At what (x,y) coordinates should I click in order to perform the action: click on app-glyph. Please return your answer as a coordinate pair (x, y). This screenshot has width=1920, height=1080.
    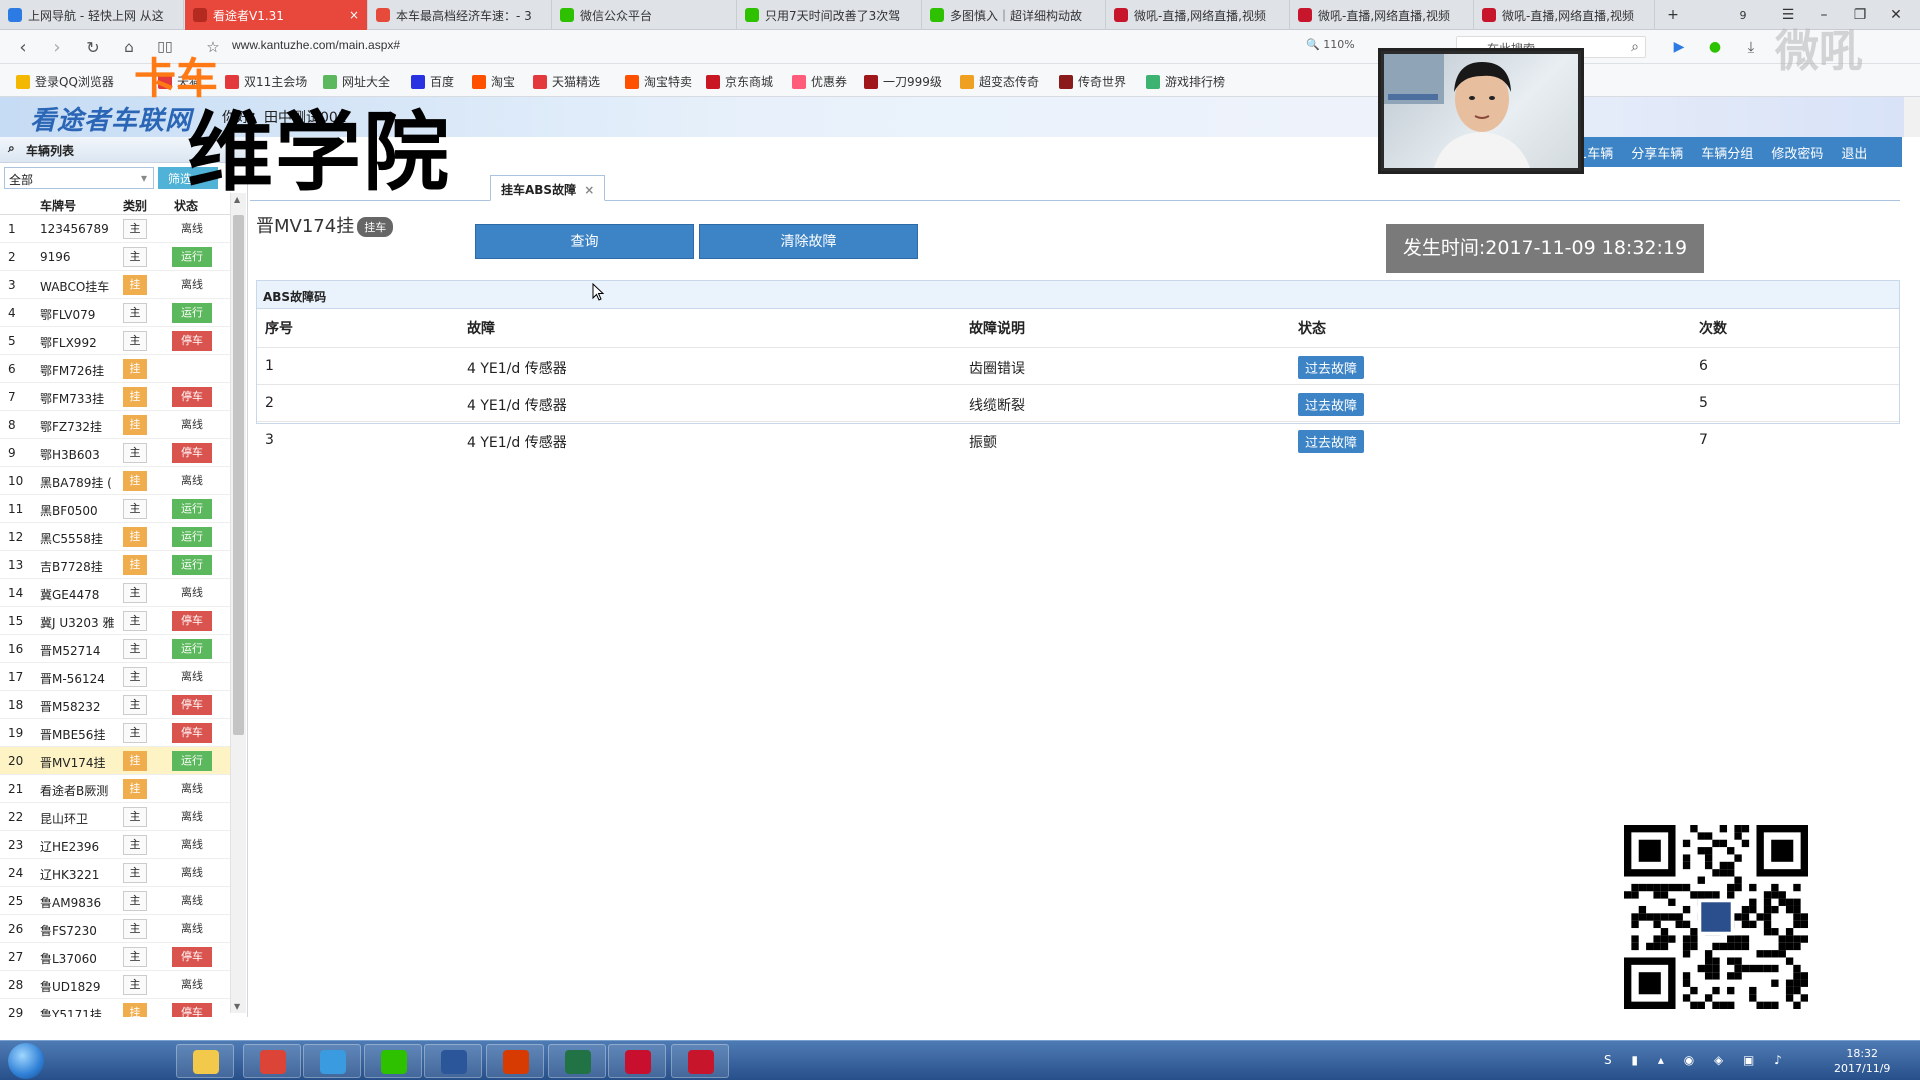
    Looking at the image, I should click on (638, 1062).